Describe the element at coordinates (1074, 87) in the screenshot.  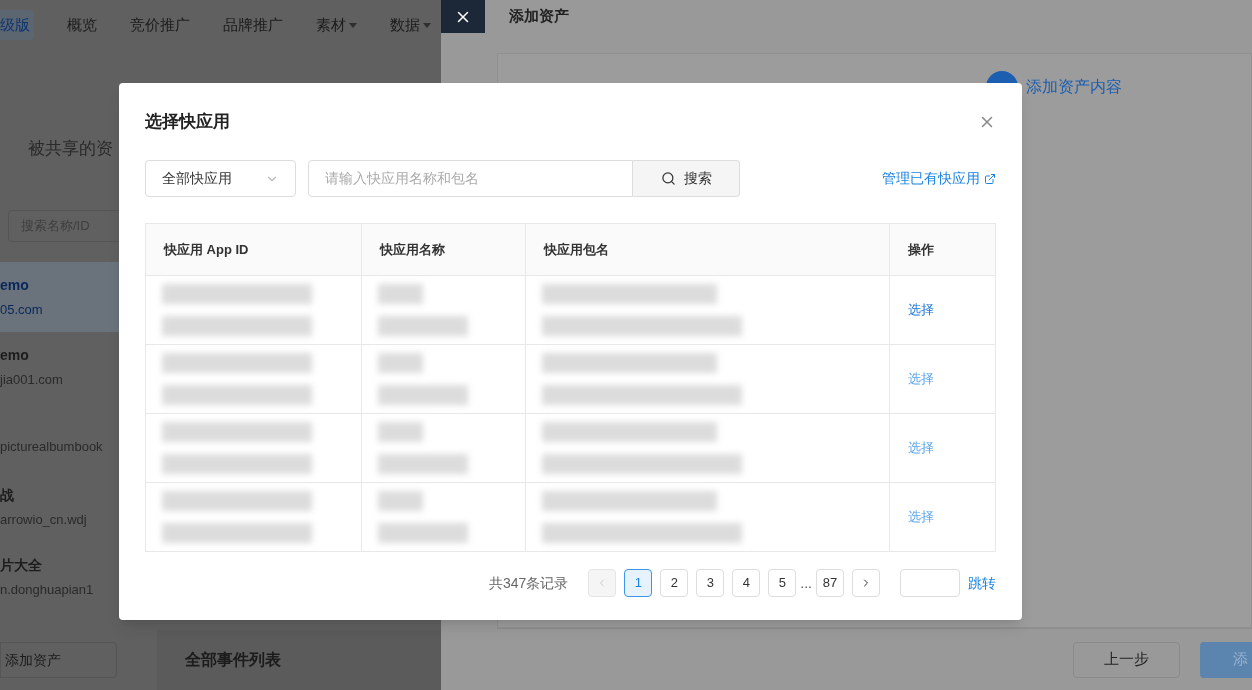
I see `step-title: 添加资产内容` at that location.